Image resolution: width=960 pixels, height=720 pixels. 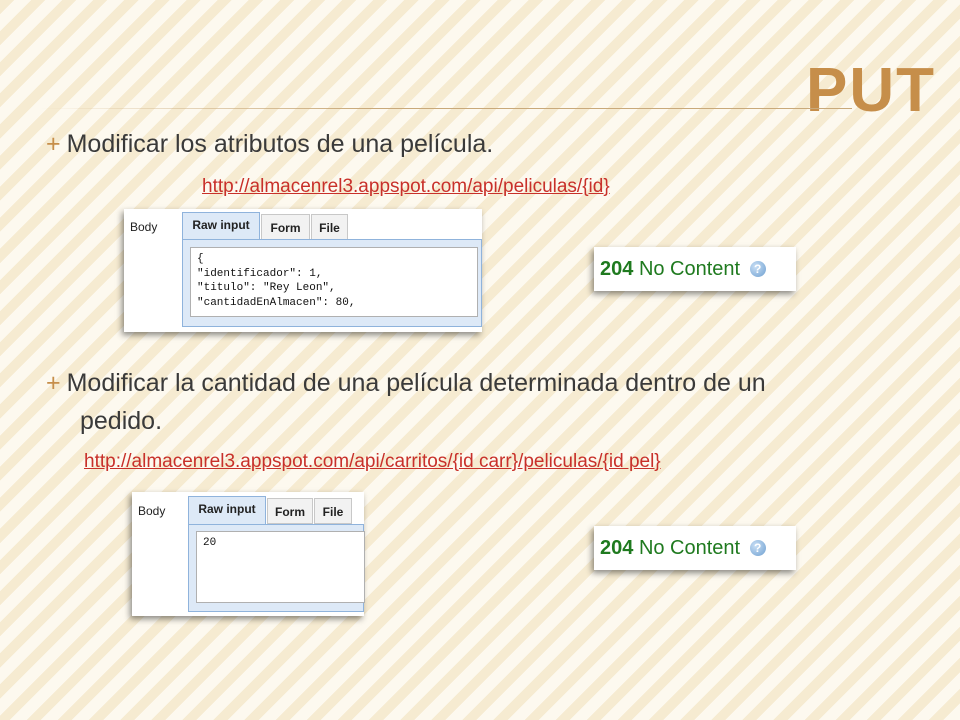 I want to click on request-body-panel-2: Body Raw input Form File 20, so click(x=248, y=554).